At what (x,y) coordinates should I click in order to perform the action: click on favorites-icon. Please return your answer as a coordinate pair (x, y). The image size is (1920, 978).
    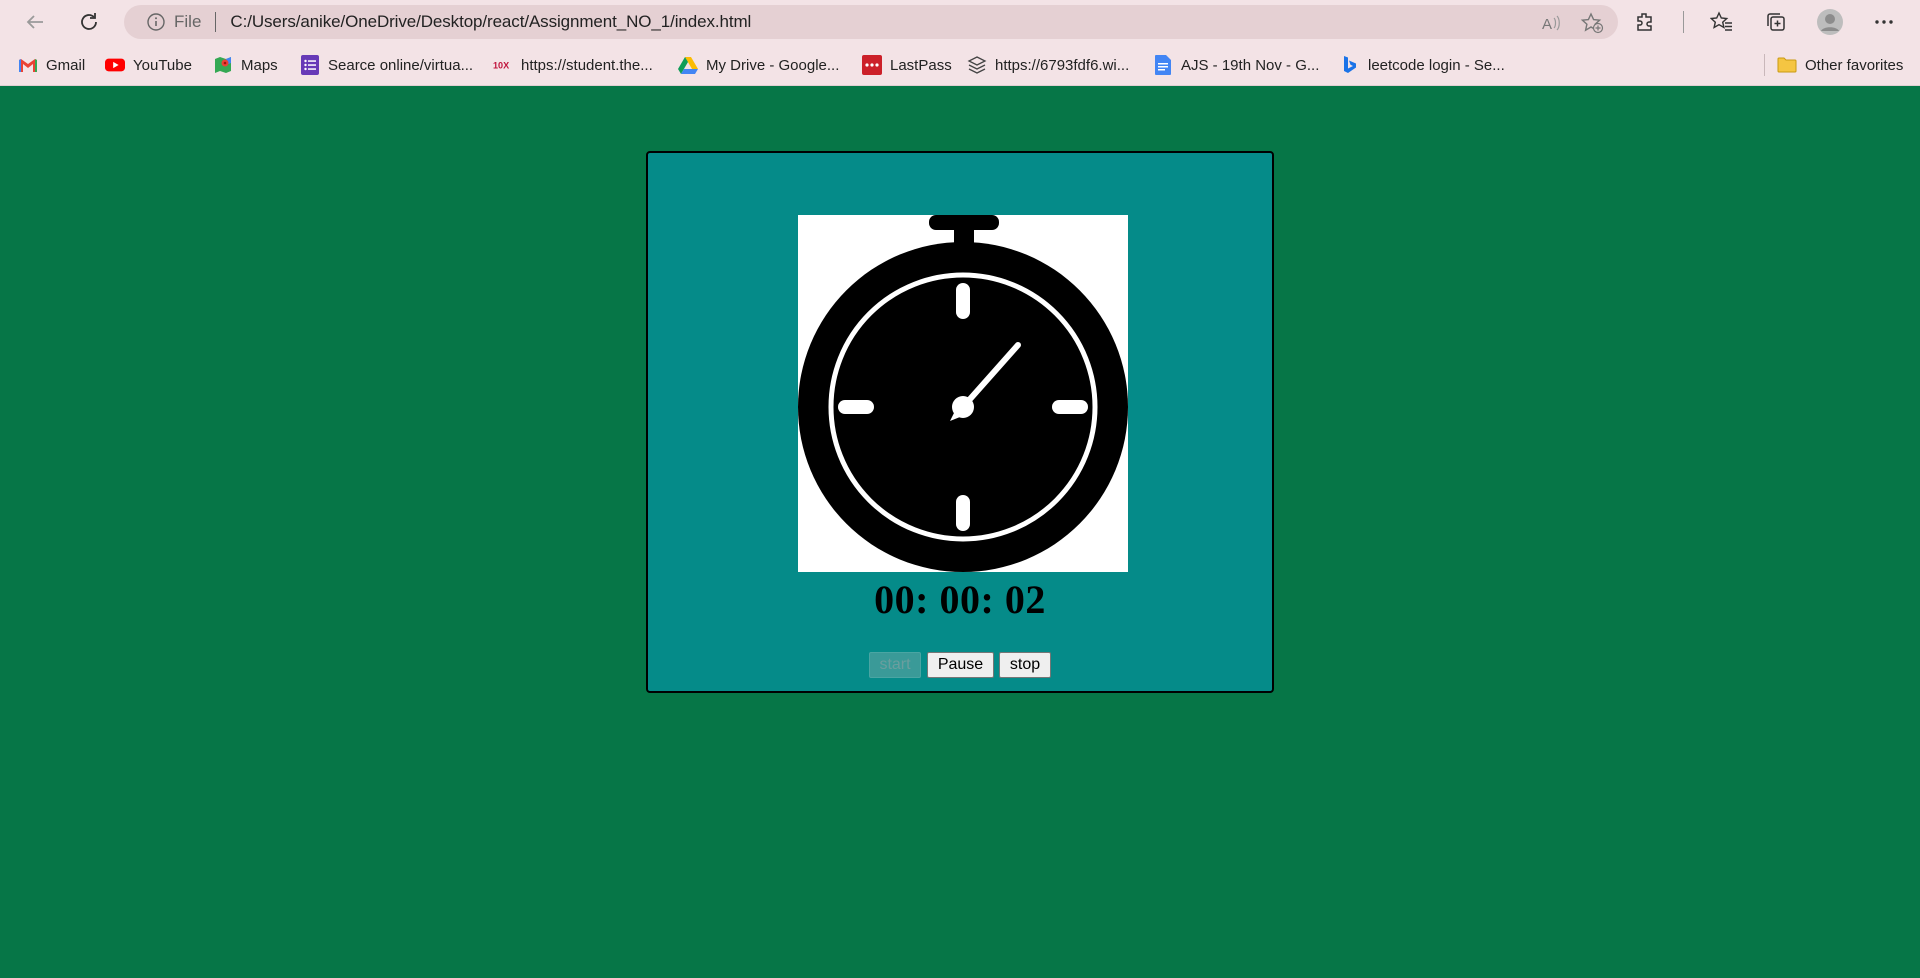
    Looking at the image, I should click on (1722, 22).